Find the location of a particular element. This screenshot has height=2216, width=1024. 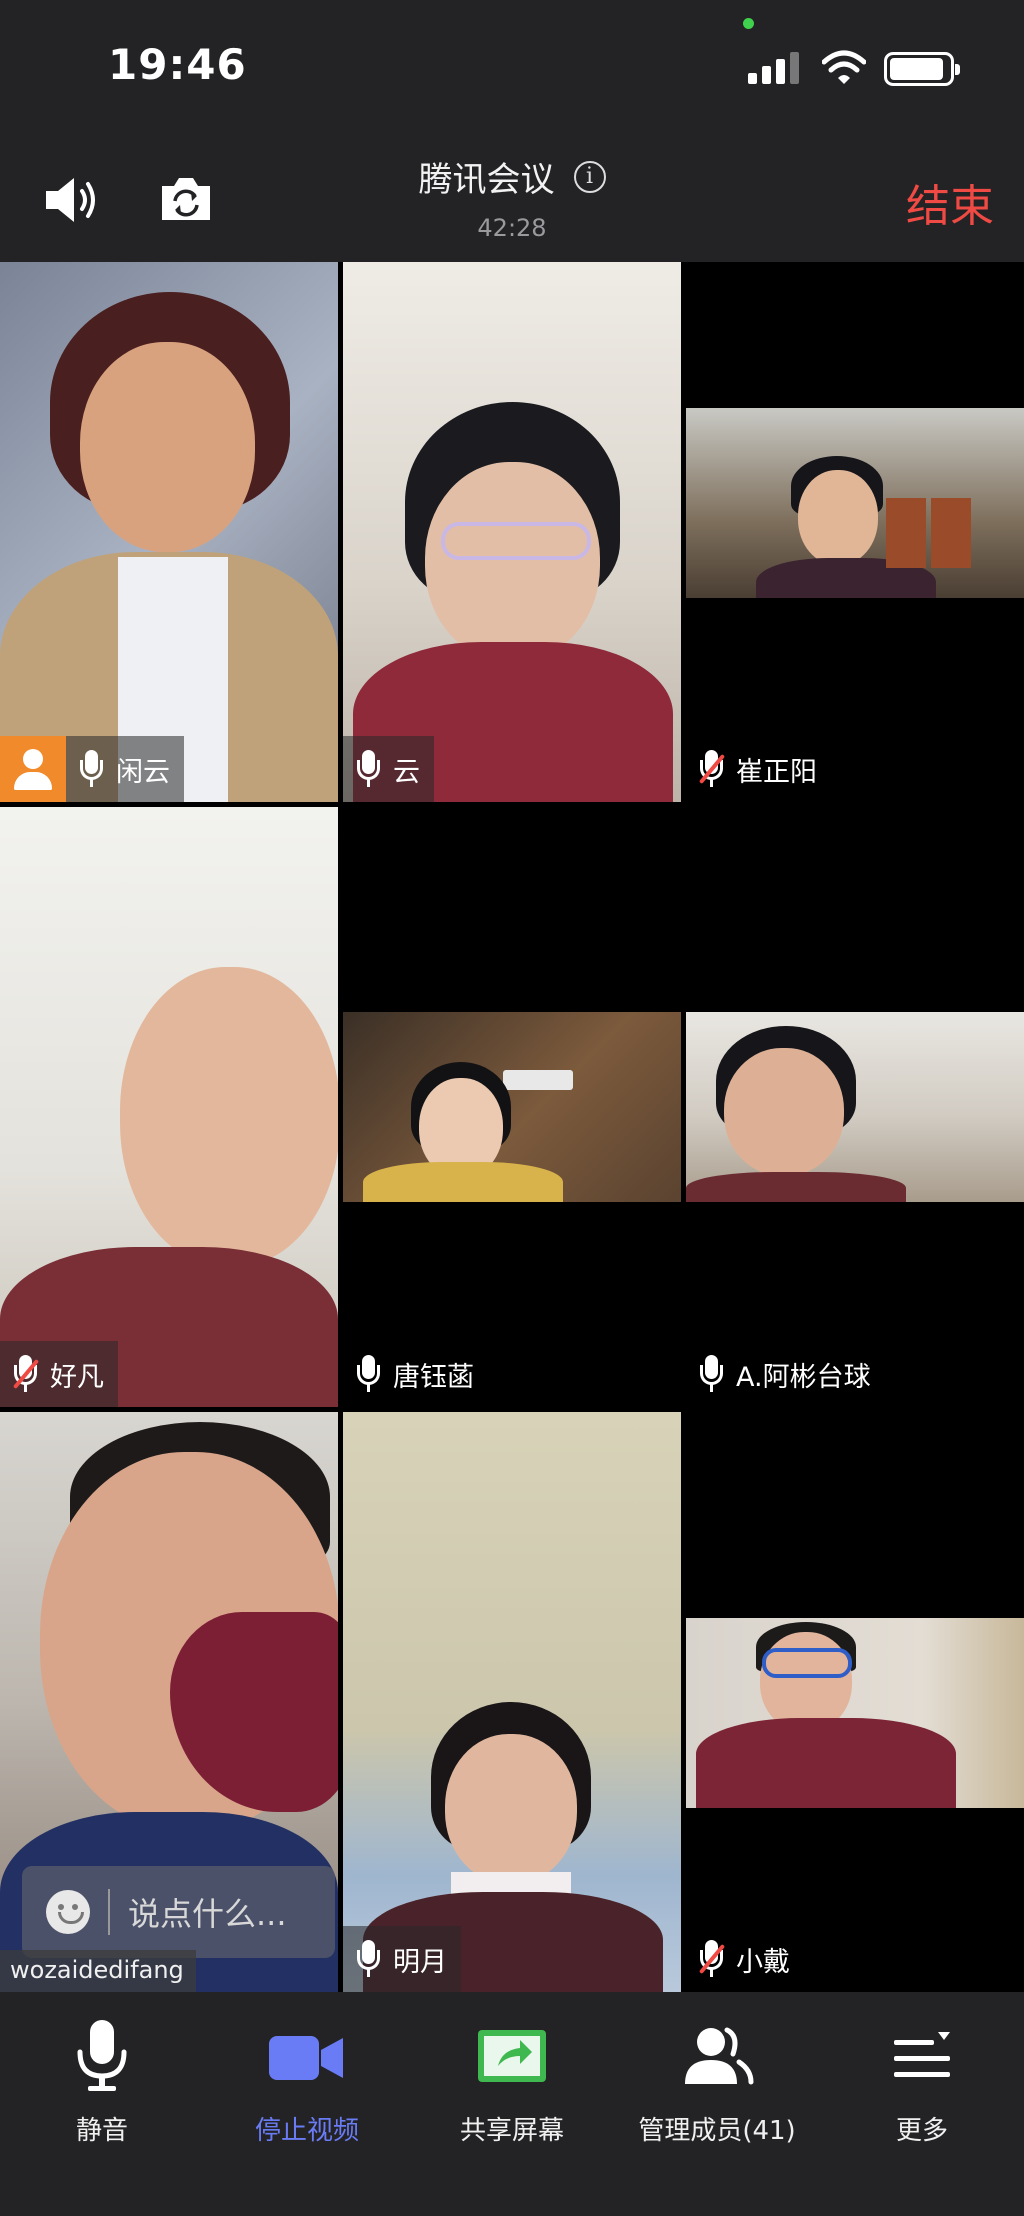

stop-video-label: 停止视频 is located at coordinates (306, 2131).